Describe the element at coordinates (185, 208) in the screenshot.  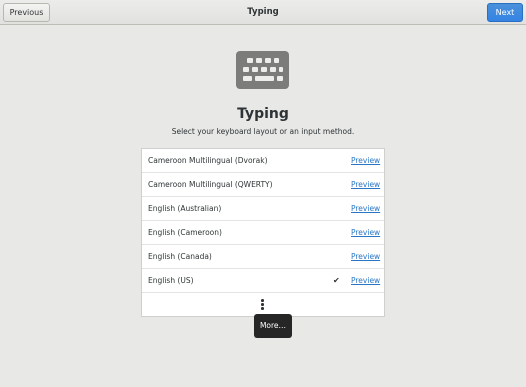
I see `layout-name: English (Australian)` at that location.